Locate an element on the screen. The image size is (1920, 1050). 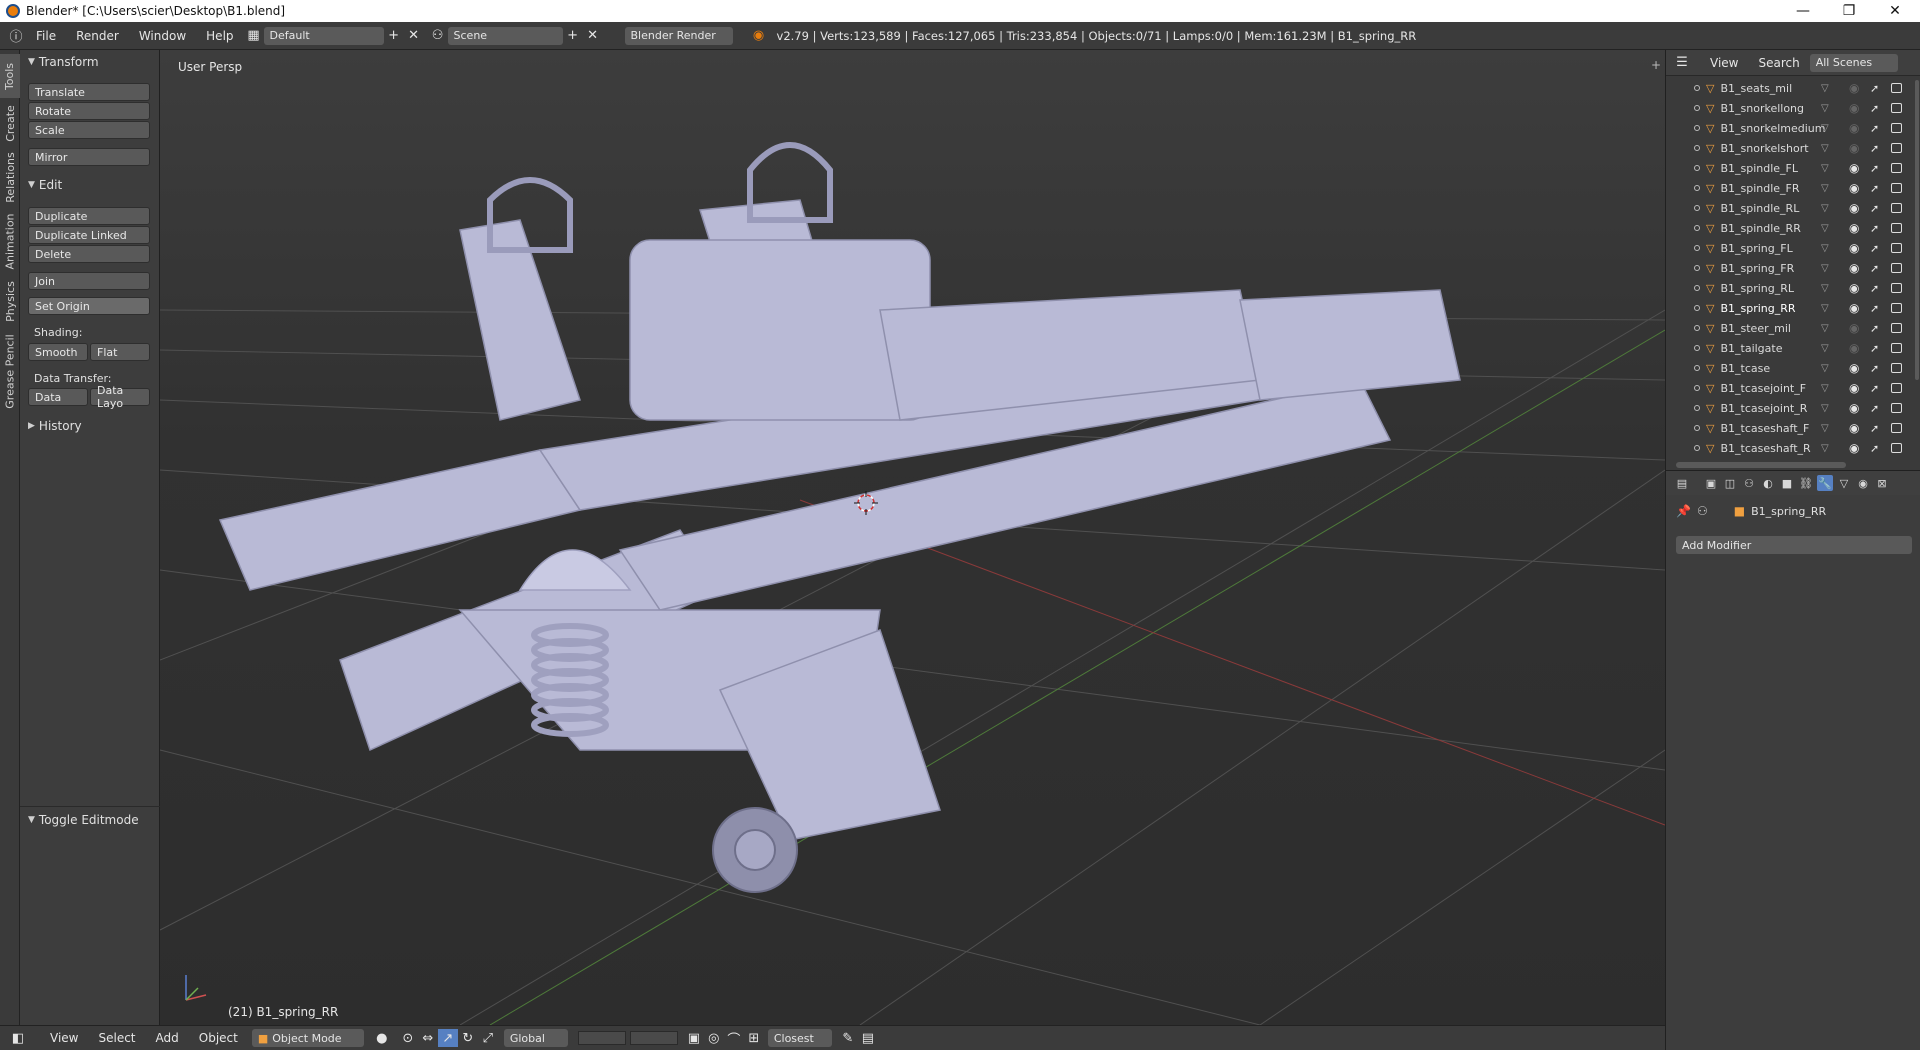
menu-select: Select is located at coordinates (116, 1038).